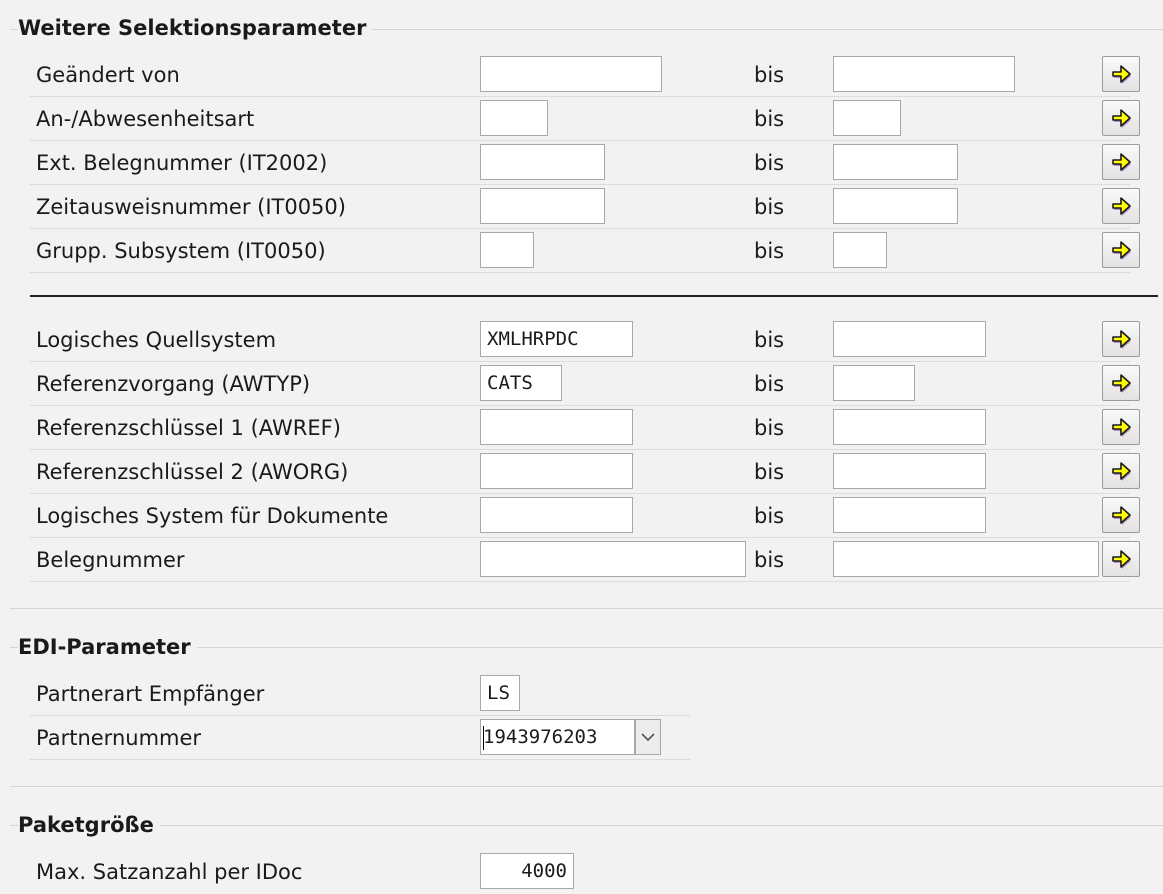  Describe the element at coordinates (542, 162) in the screenshot. I see `ext-belegnummer-low-input` at that location.